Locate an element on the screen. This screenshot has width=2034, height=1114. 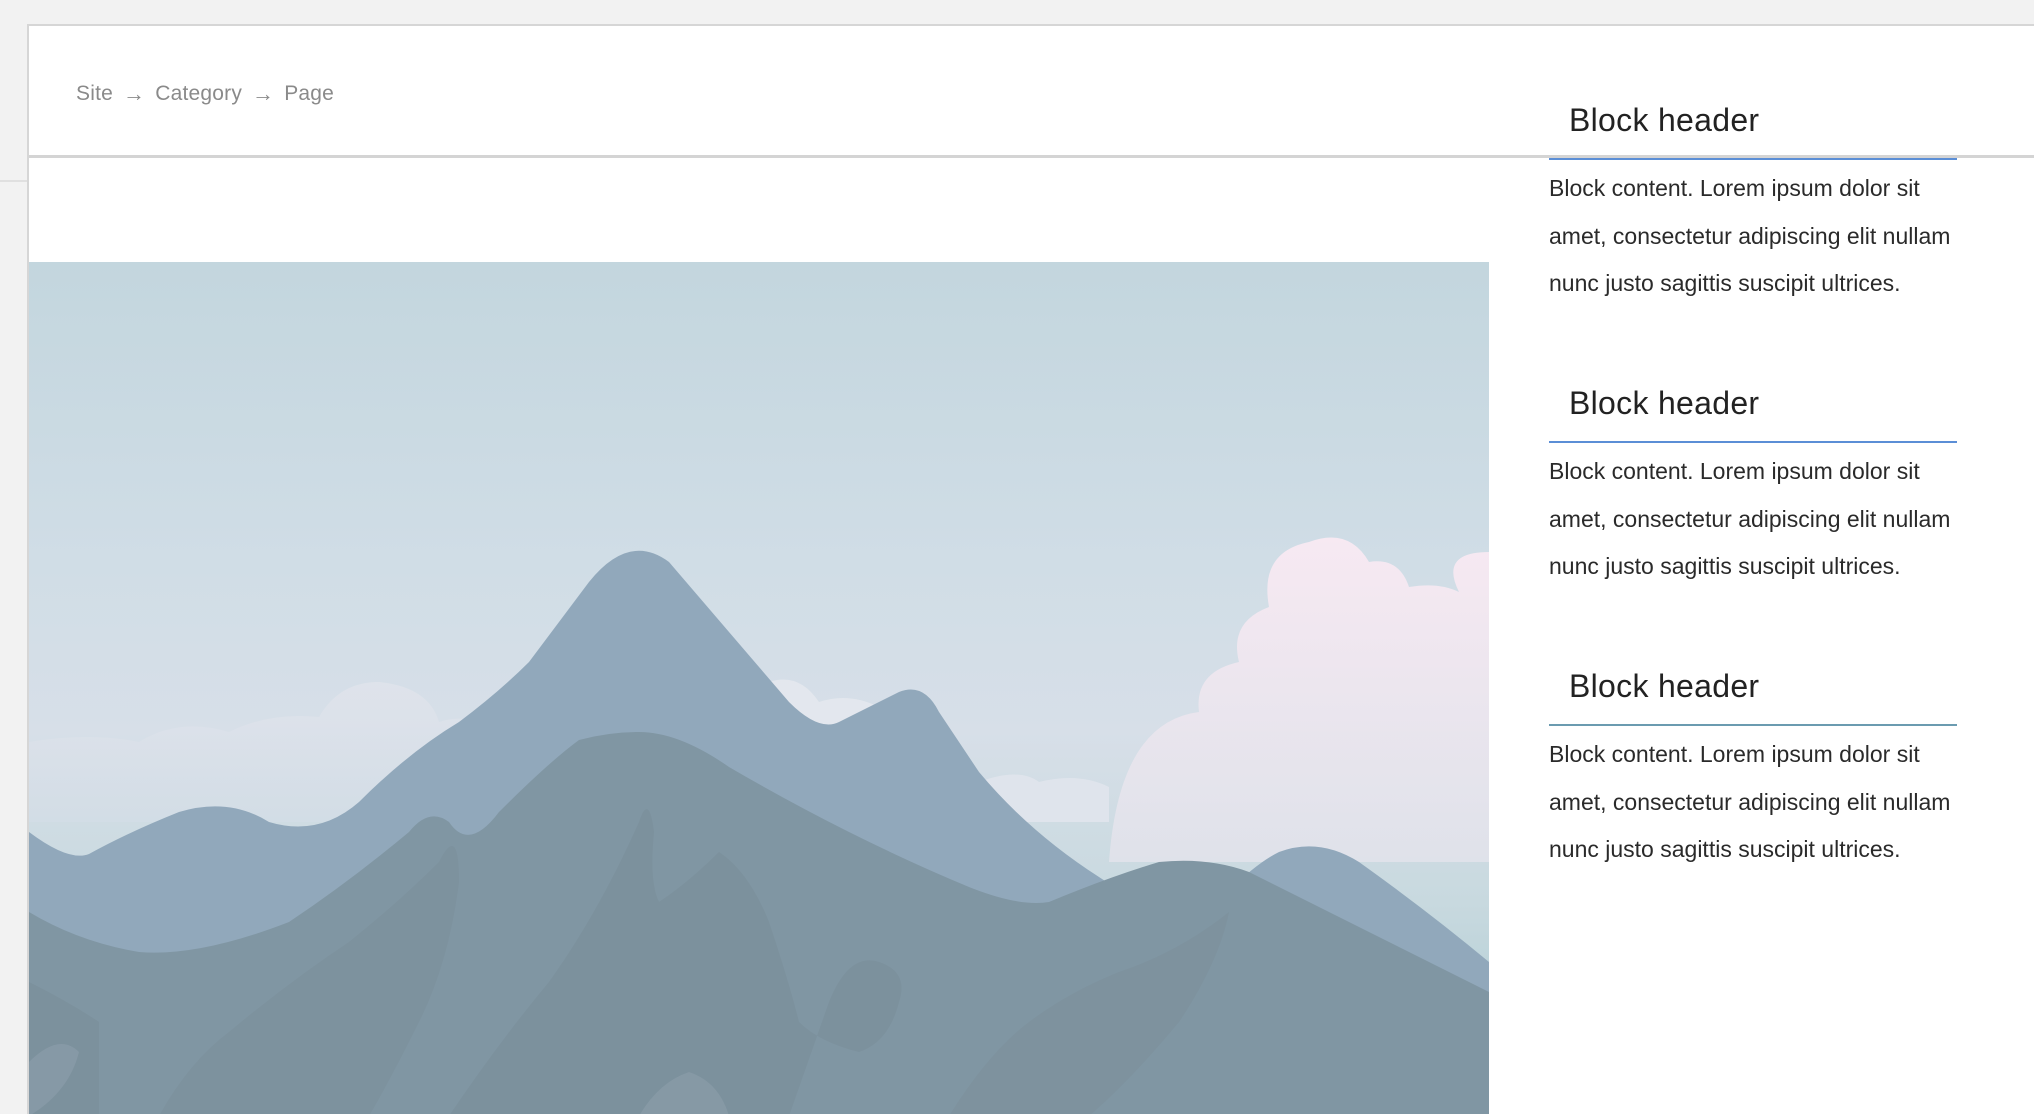
left-gutter is located at coordinates (13, 569).